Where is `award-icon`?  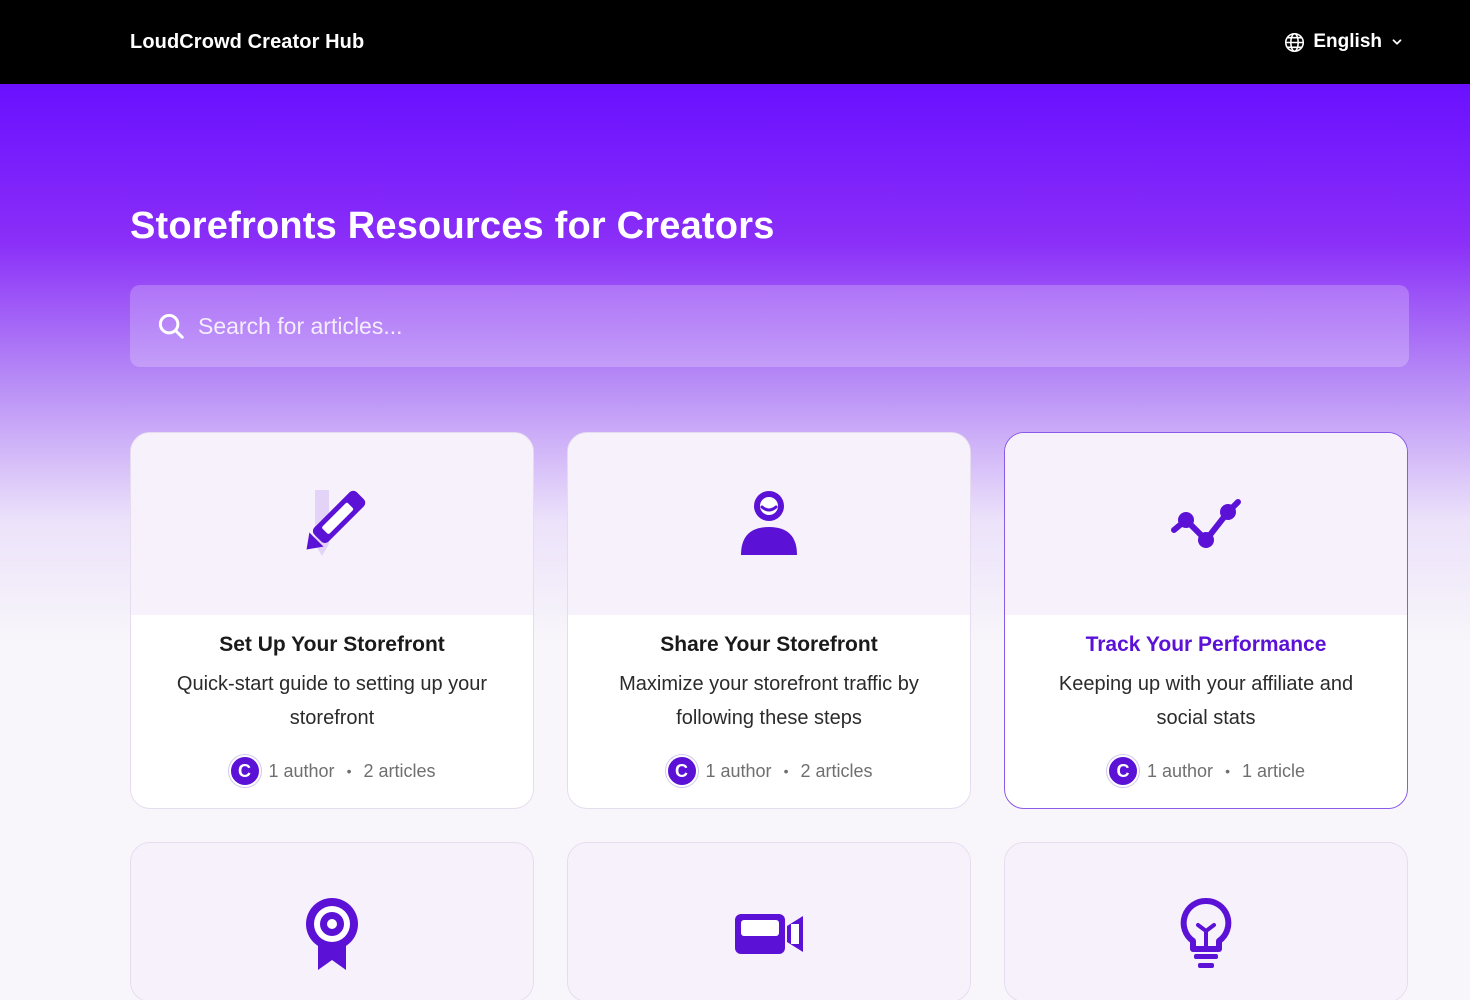
award-icon is located at coordinates (332, 934).